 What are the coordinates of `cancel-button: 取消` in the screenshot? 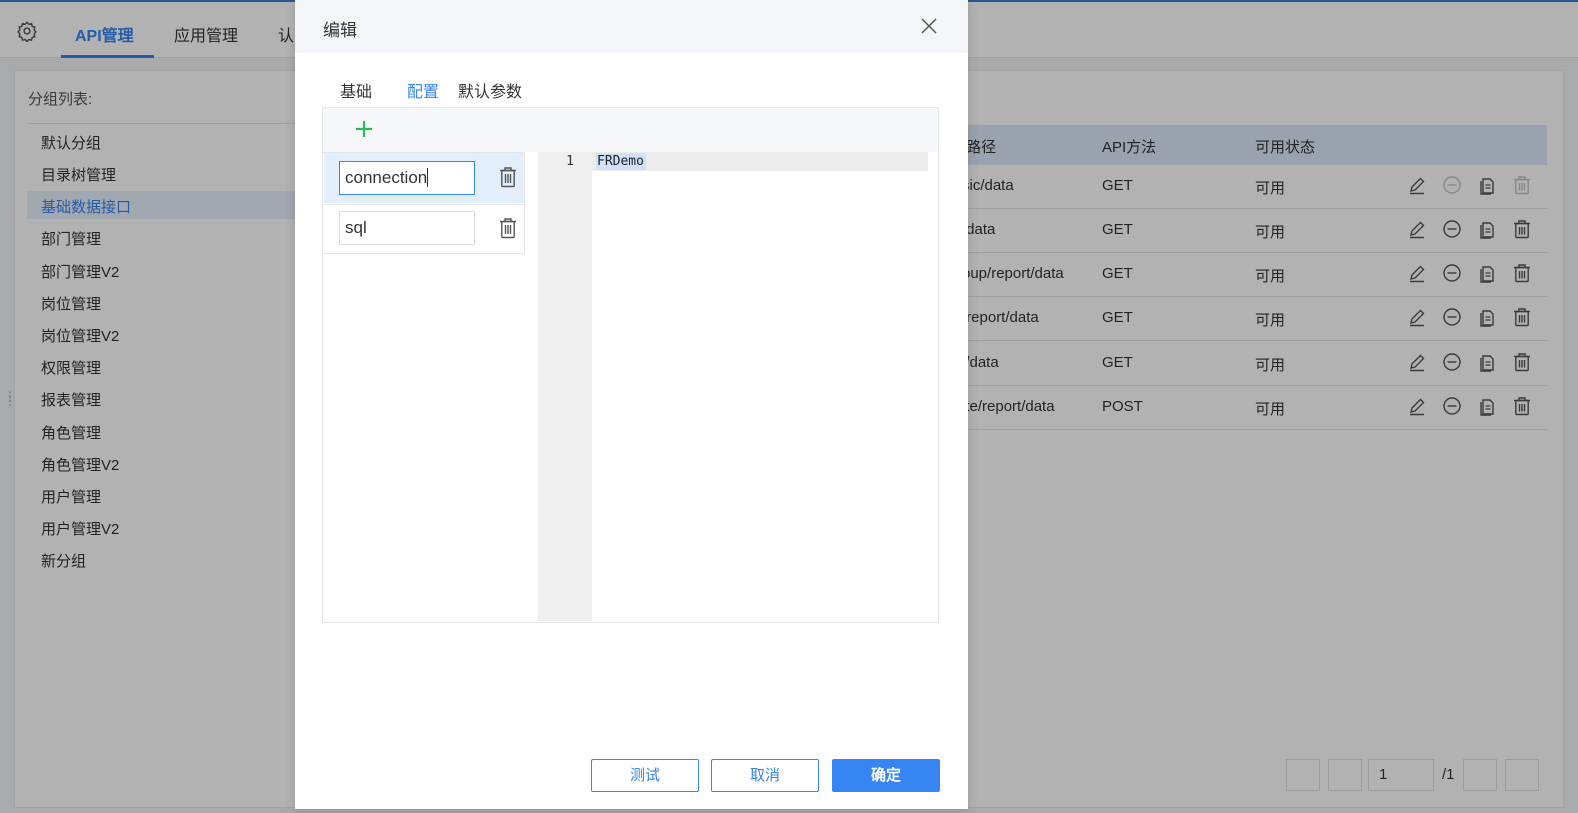 It's located at (765, 775).